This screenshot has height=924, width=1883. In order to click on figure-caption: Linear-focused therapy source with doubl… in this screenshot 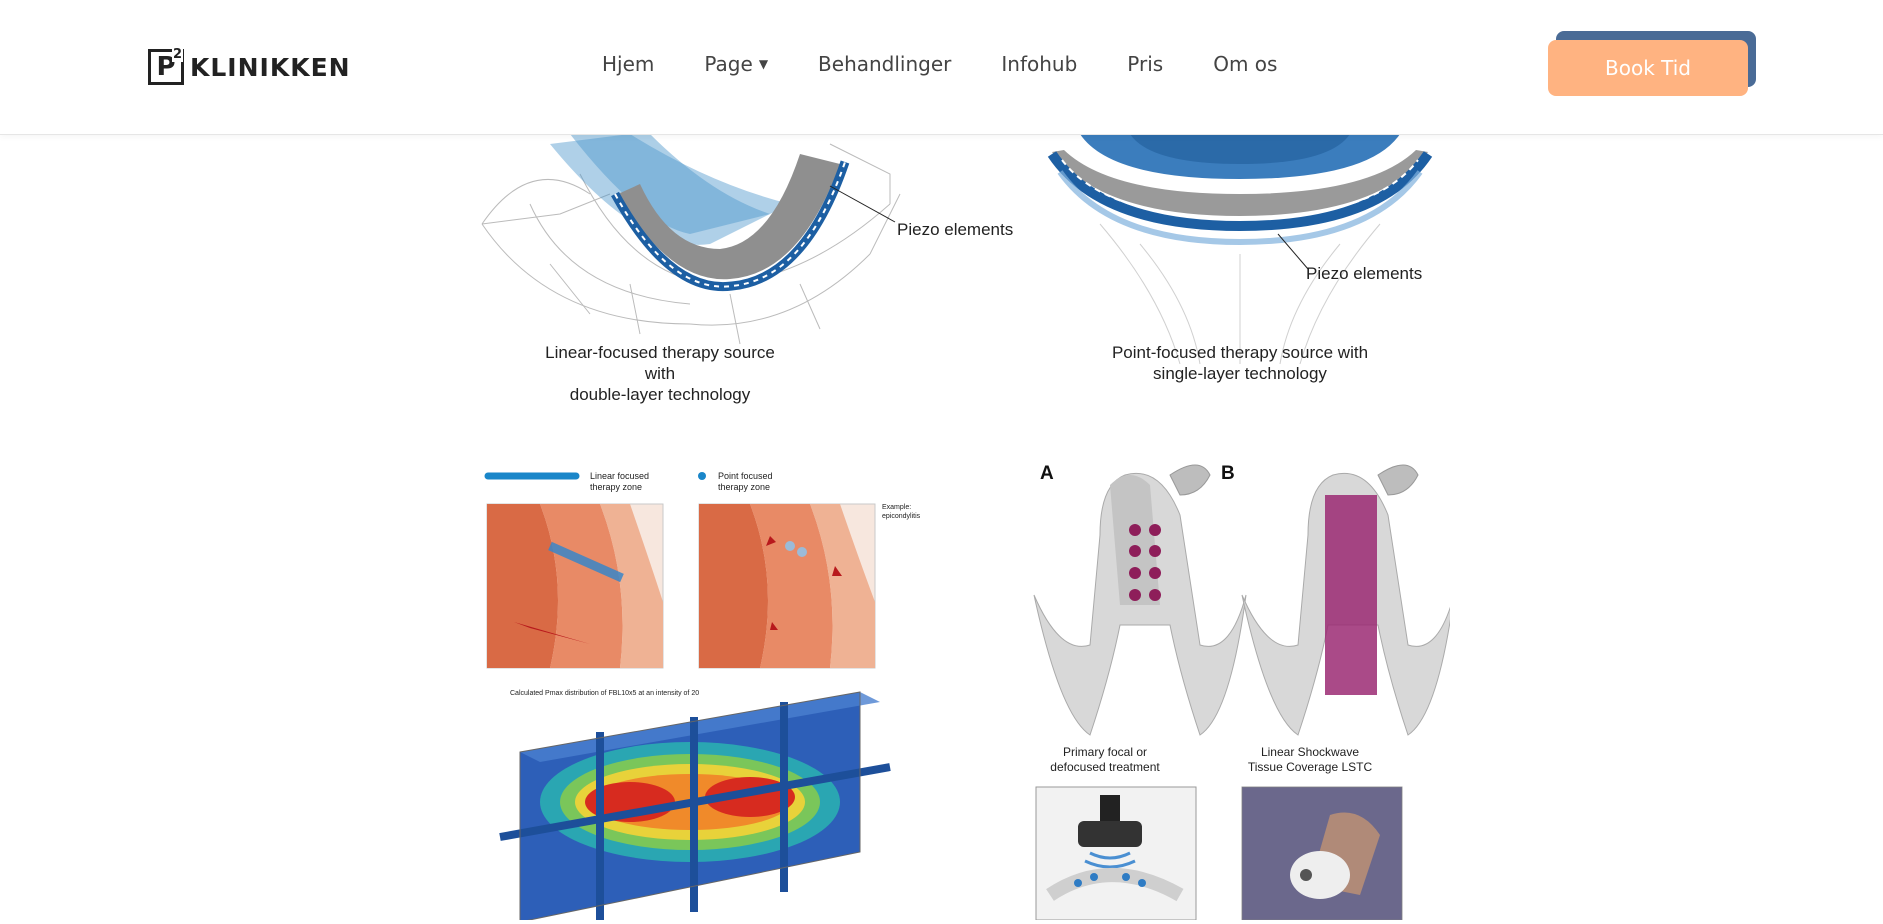, I will do `click(660, 373)`.